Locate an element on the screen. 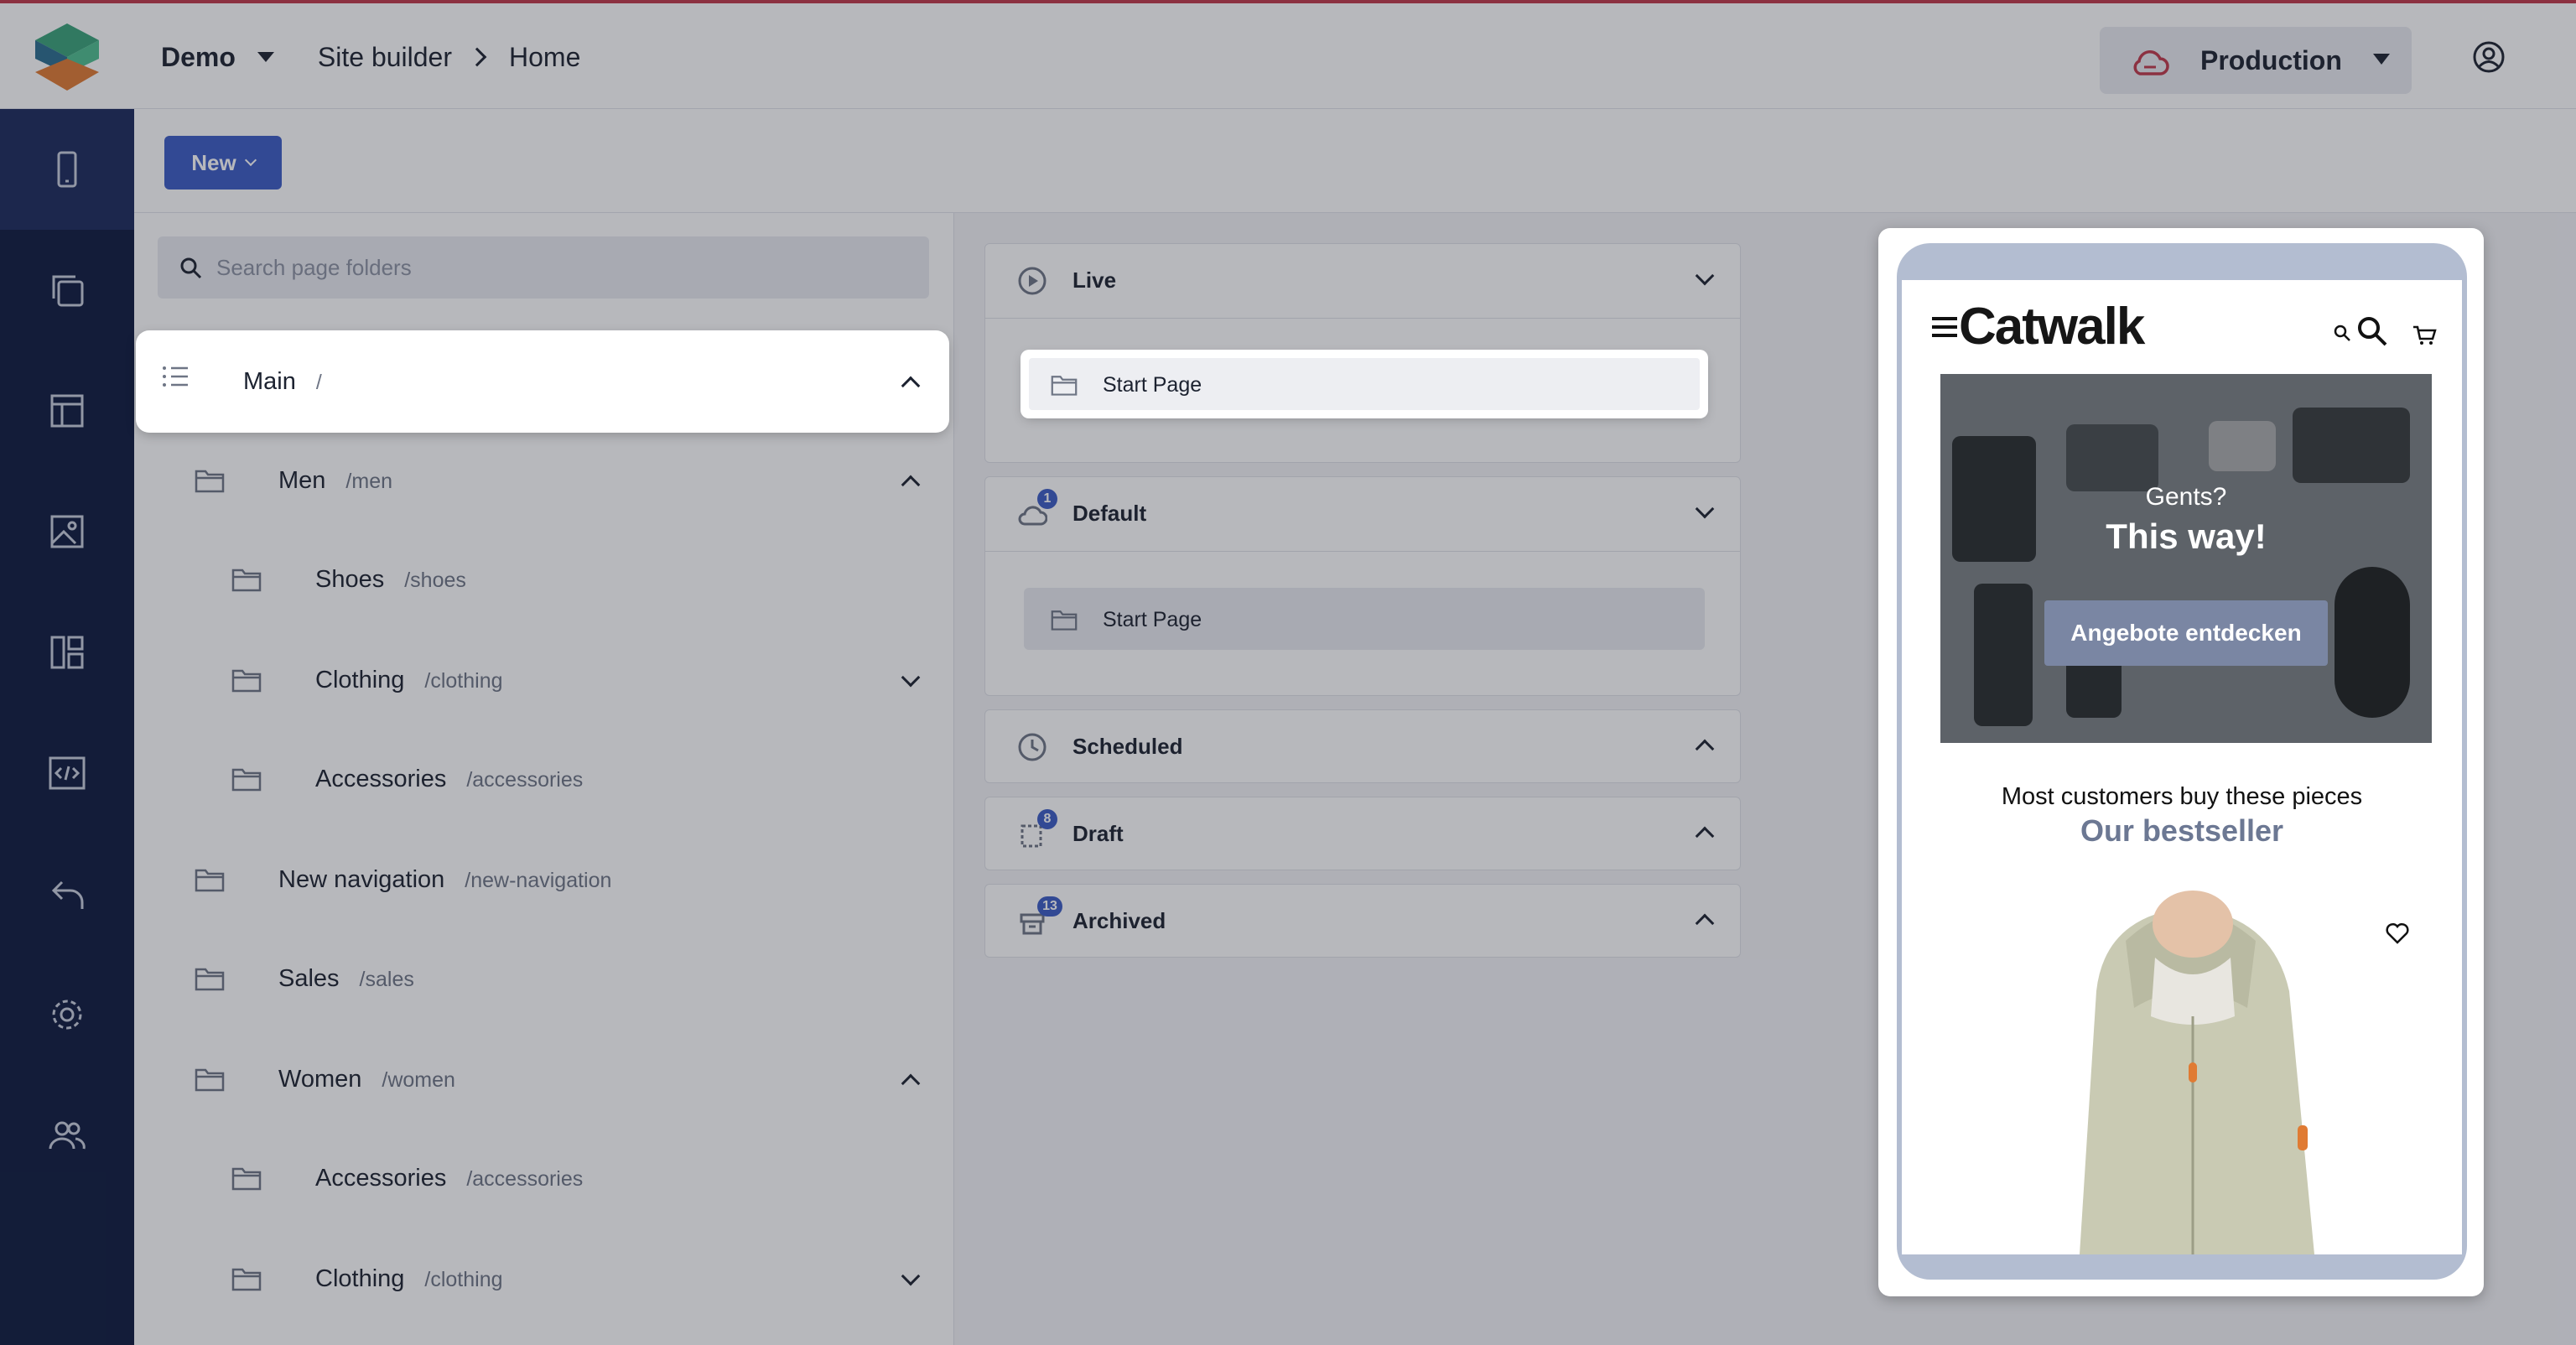  mobile-icon is located at coordinates (67, 169).